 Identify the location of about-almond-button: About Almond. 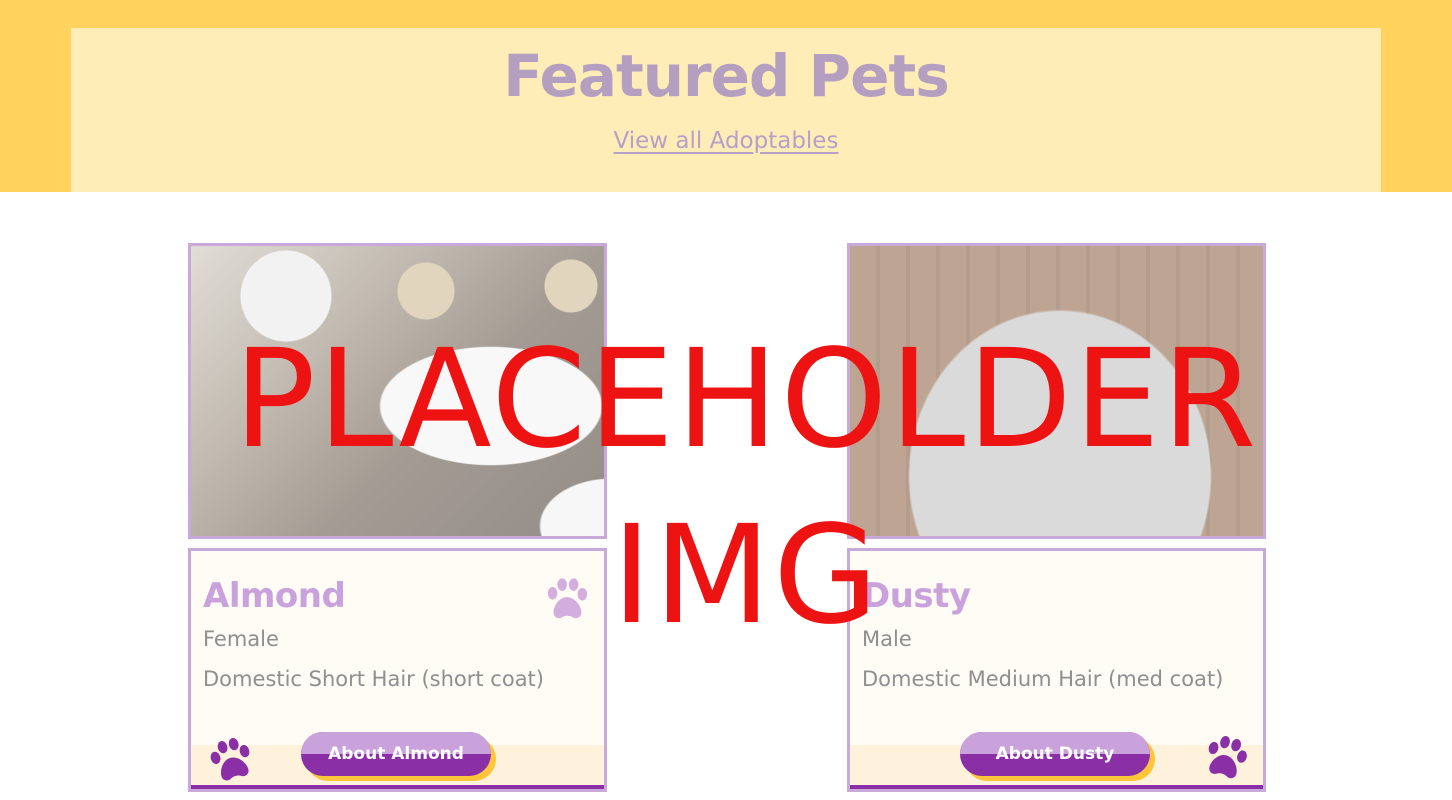
(396, 754).